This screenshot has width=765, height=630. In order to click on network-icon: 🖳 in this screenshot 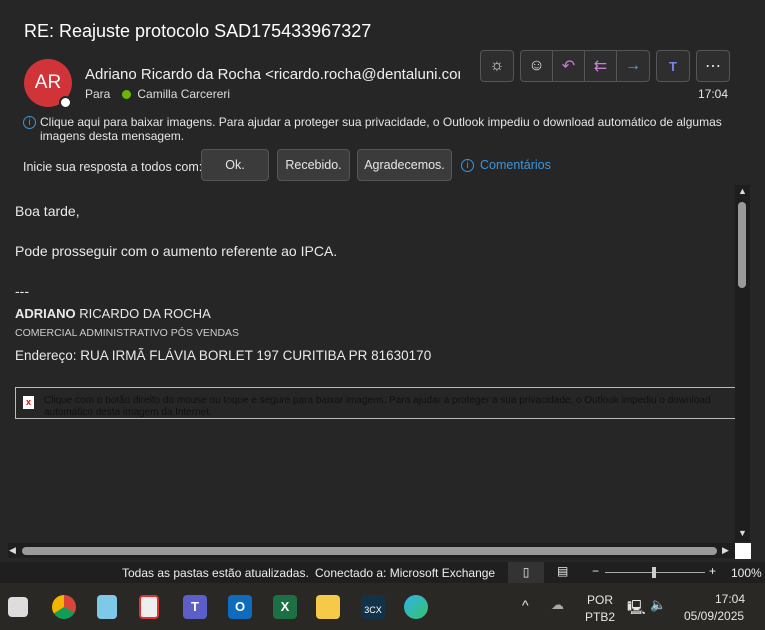, I will do `click(636, 609)`.